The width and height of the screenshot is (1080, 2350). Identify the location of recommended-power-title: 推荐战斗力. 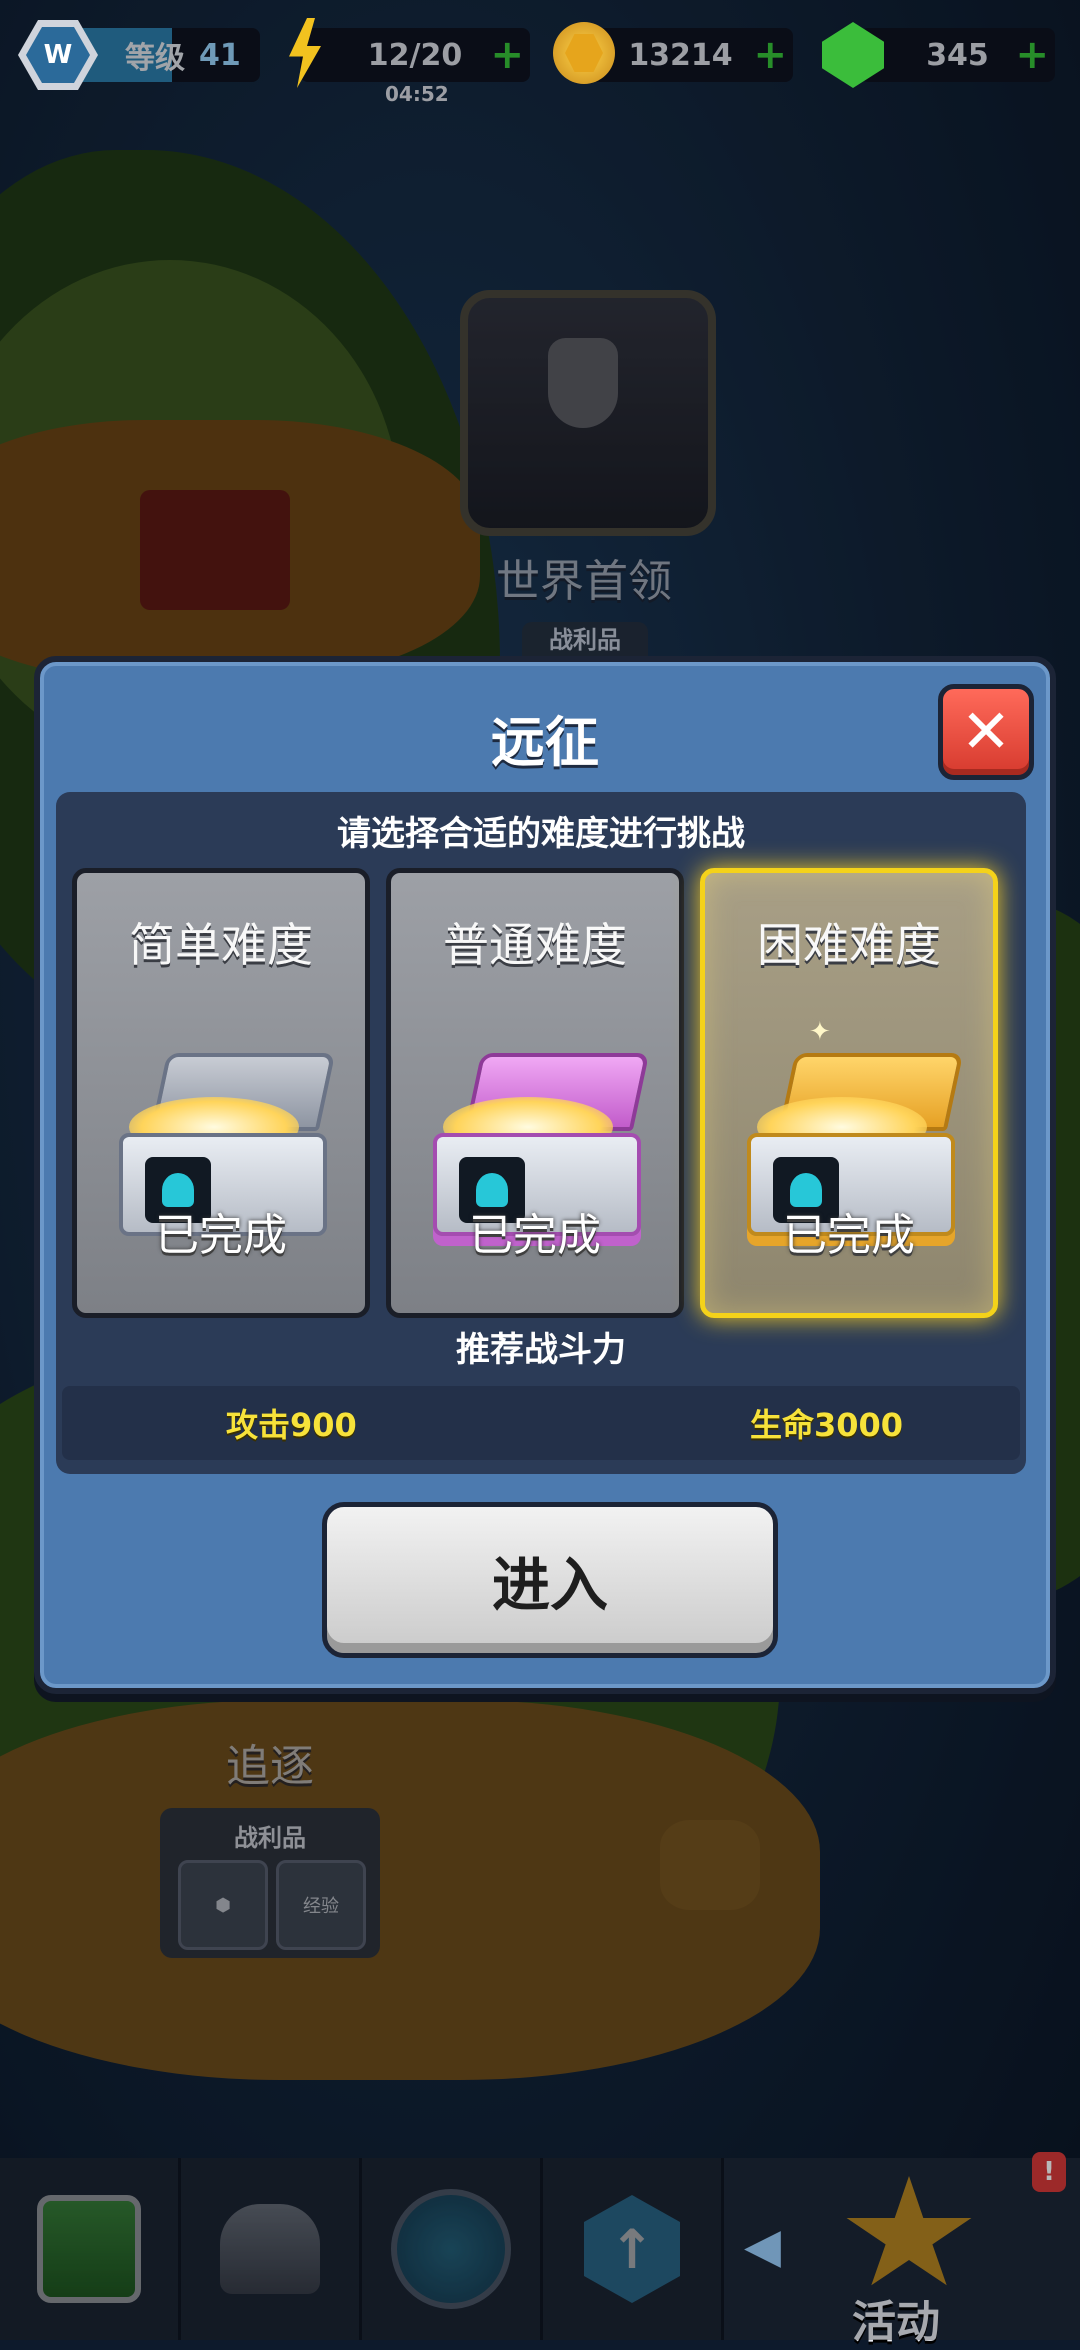
(541, 1350).